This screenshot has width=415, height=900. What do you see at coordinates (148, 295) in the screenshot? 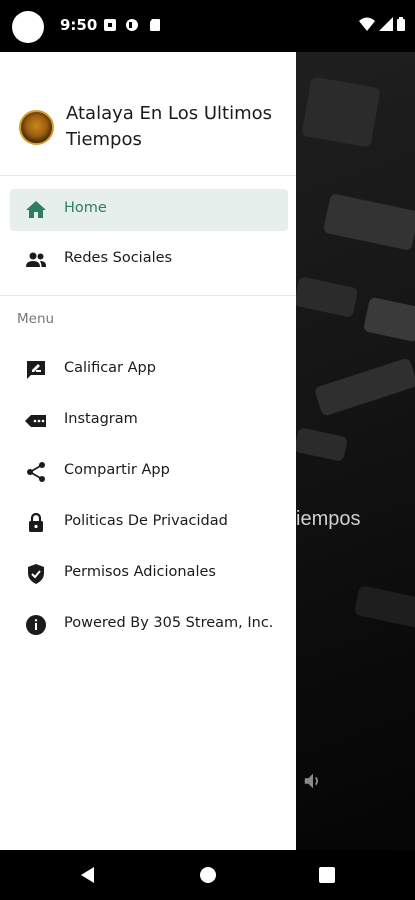
I see `drawer-divider` at bounding box center [148, 295].